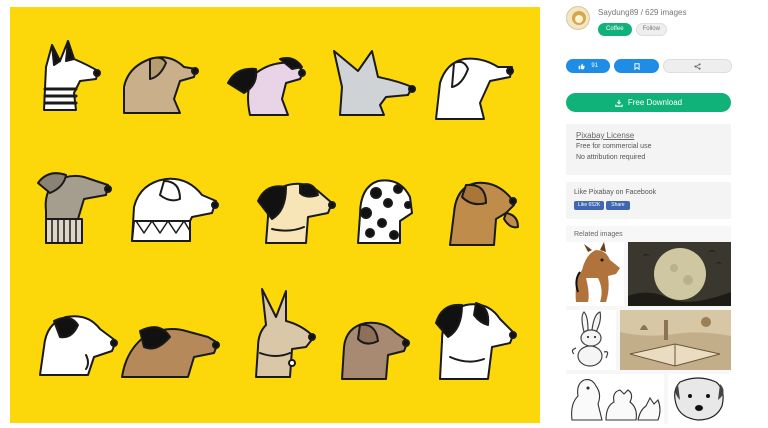  Describe the element at coordinates (589, 205) in the screenshot. I see `facebook-like-button: Like 652K` at that location.